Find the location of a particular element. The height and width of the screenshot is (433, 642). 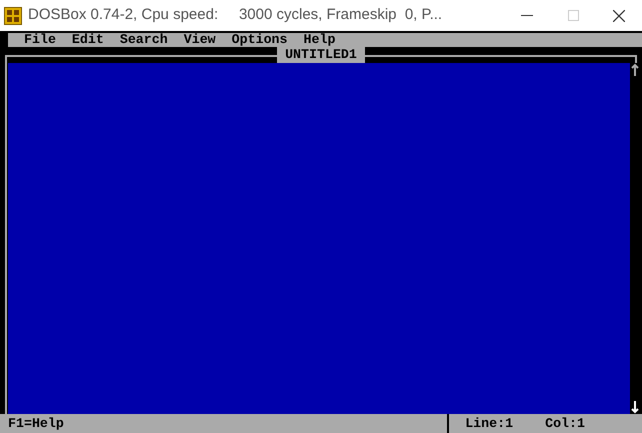

help-hint: F1=Help is located at coordinates (36, 423).